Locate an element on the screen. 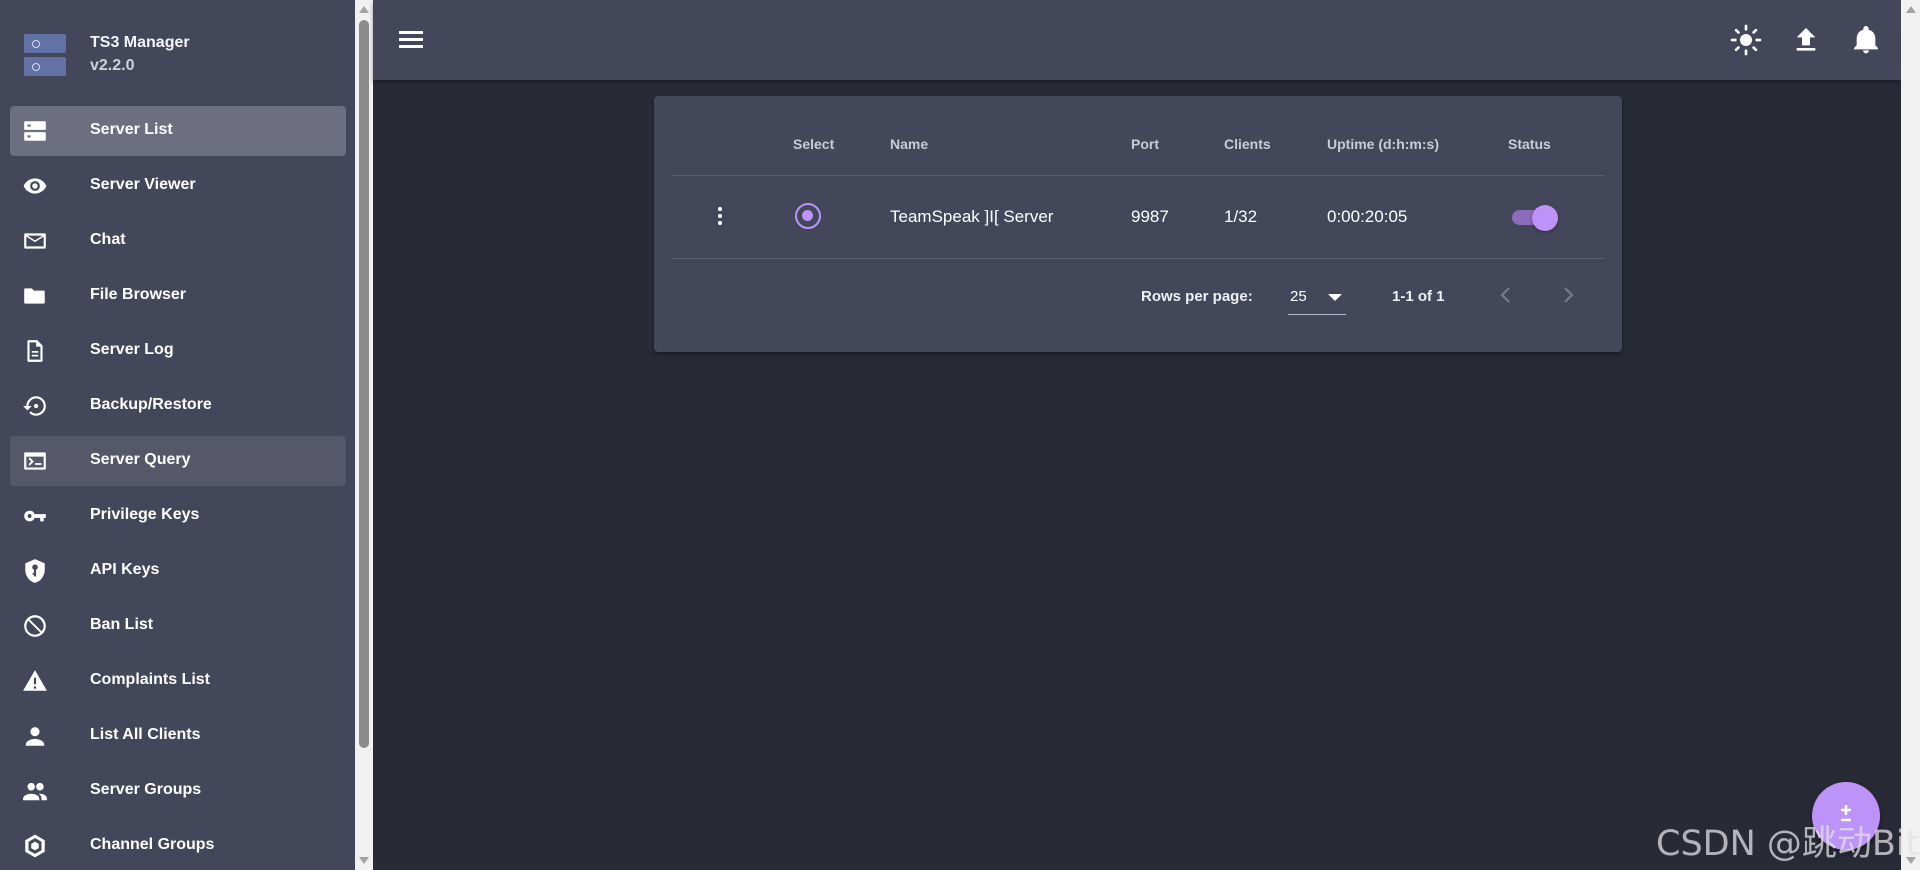 This screenshot has height=870, width=1920. bell-icon is located at coordinates (1866, 40).